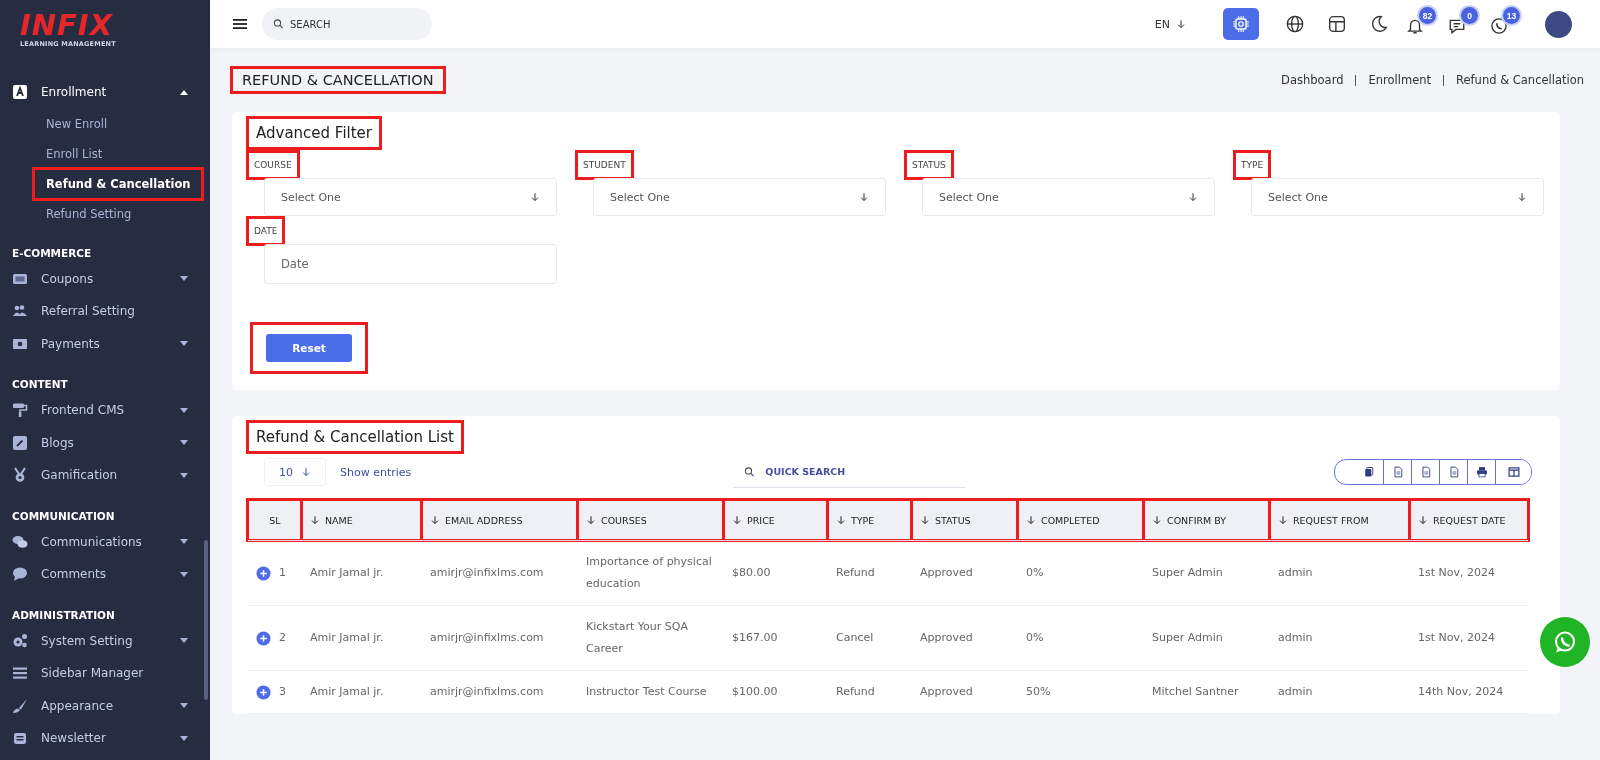  What do you see at coordinates (20, 475) in the screenshot?
I see `medal-icon` at bounding box center [20, 475].